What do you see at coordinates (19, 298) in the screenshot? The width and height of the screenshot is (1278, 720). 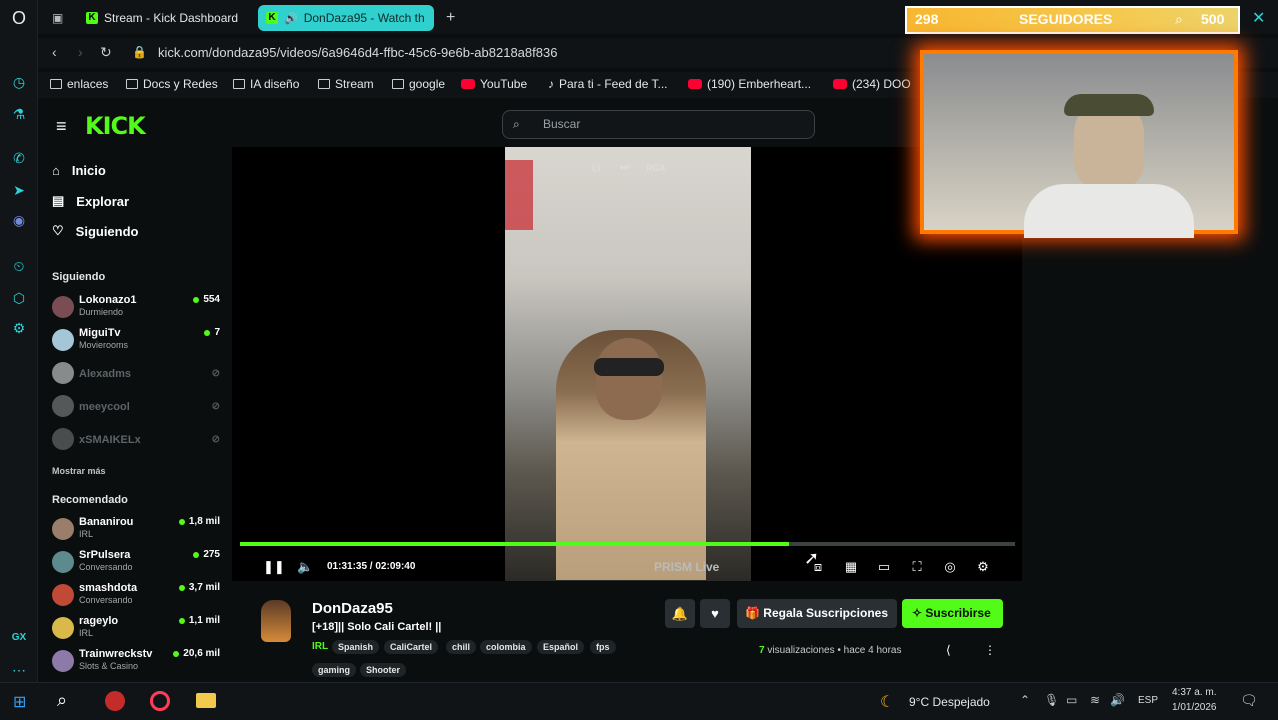 I see `extensions-icon: ⬡` at bounding box center [19, 298].